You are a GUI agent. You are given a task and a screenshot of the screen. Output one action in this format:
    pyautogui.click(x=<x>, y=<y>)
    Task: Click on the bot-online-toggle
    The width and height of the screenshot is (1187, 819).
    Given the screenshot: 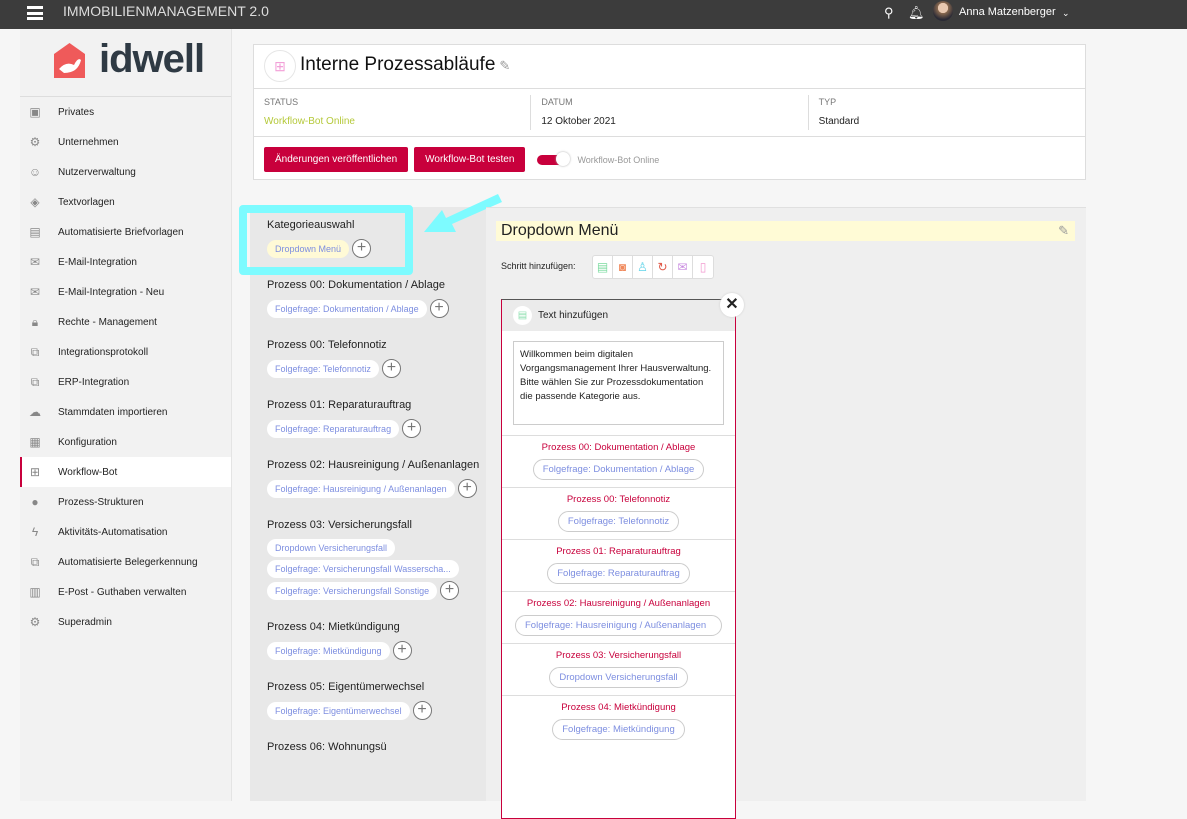 What is the action you would take?
    pyautogui.click(x=554, y=158)
    